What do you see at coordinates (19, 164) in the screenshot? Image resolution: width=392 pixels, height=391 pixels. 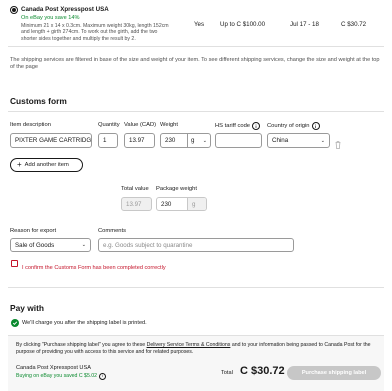 I see `plus-icon: +` at bounding box center [19, 164].